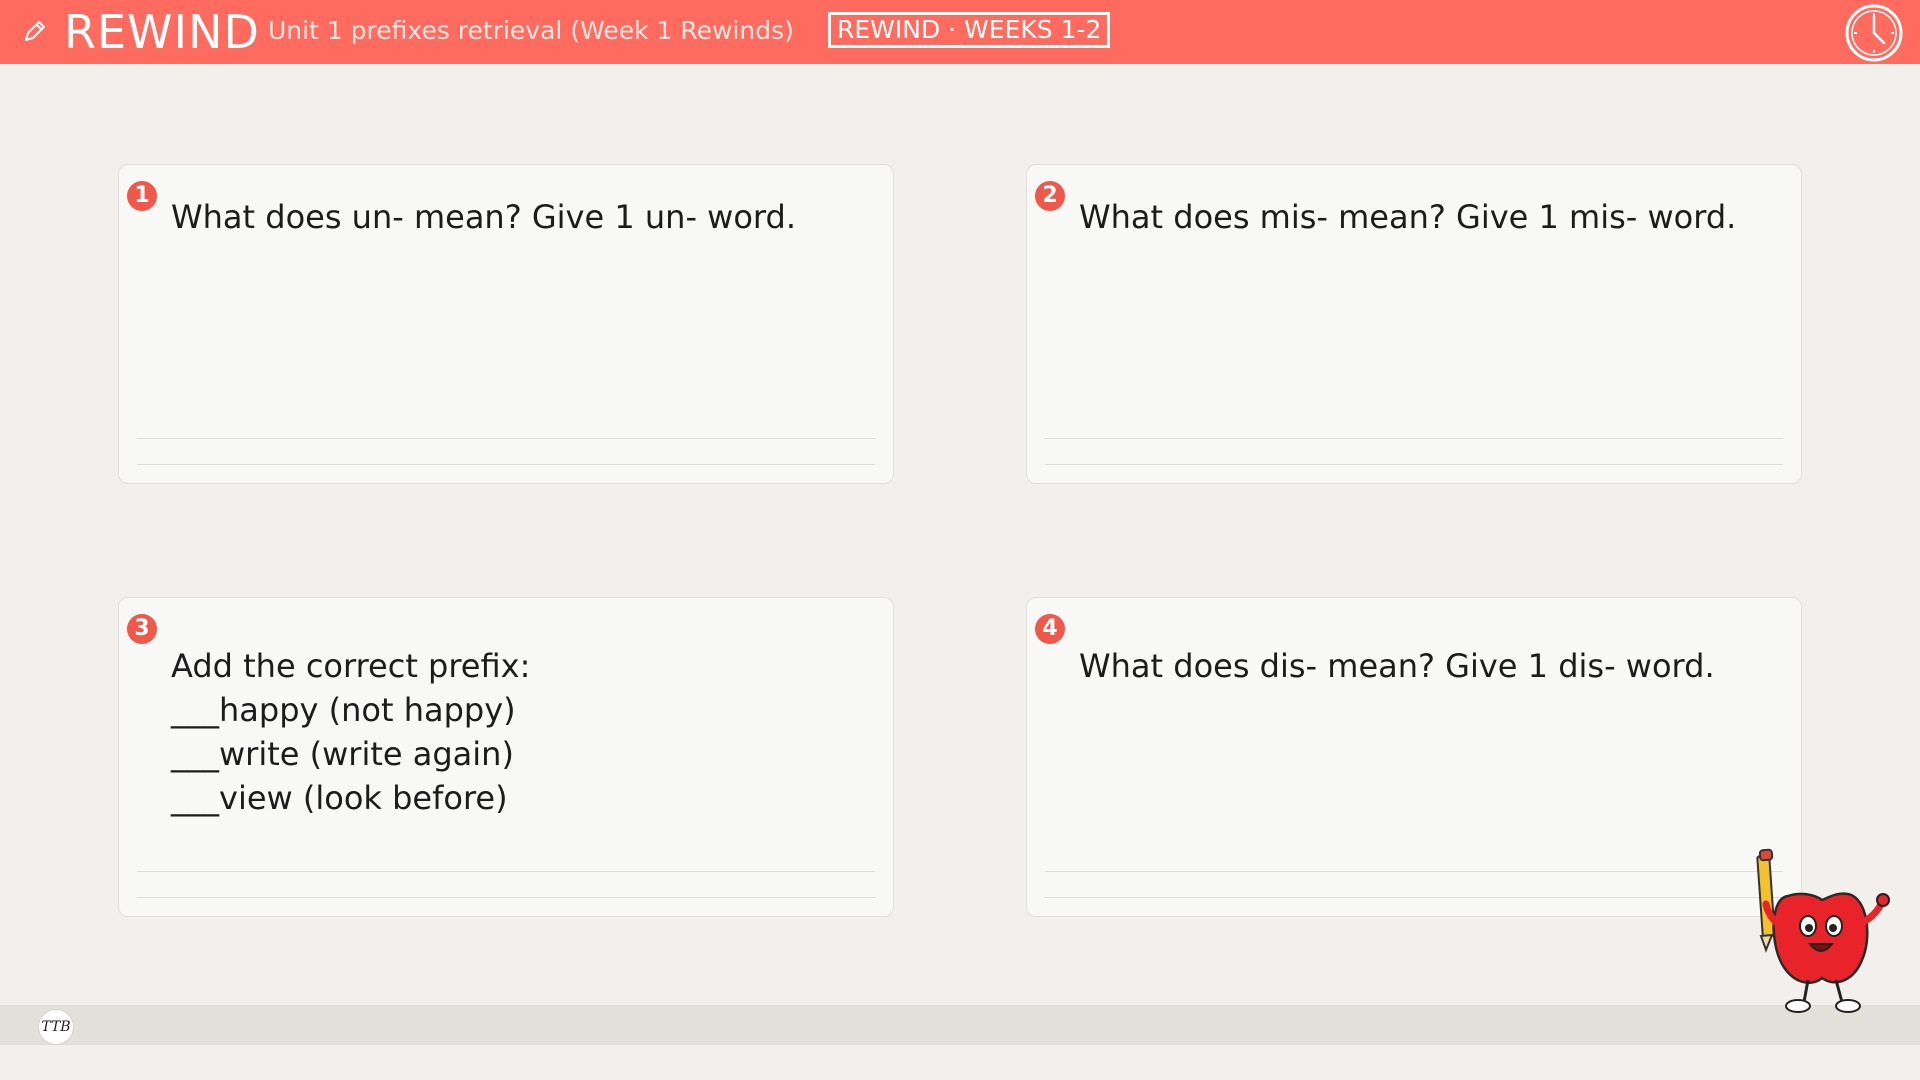 This screenshot has height=1080, width=1920. Describe the element at coordinates (142, 196) in the screenshot. I see `question-number-badge: 1` at that location.